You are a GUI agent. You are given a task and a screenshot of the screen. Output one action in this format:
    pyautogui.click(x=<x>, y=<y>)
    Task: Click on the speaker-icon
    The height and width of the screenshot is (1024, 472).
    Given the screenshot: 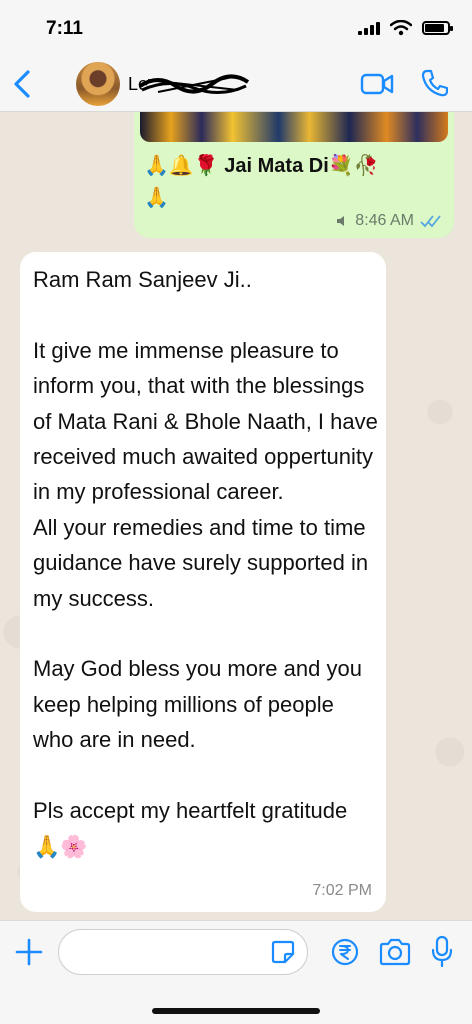 What is the action you would take?
    pyautogui.click(x=341, y=221)
    